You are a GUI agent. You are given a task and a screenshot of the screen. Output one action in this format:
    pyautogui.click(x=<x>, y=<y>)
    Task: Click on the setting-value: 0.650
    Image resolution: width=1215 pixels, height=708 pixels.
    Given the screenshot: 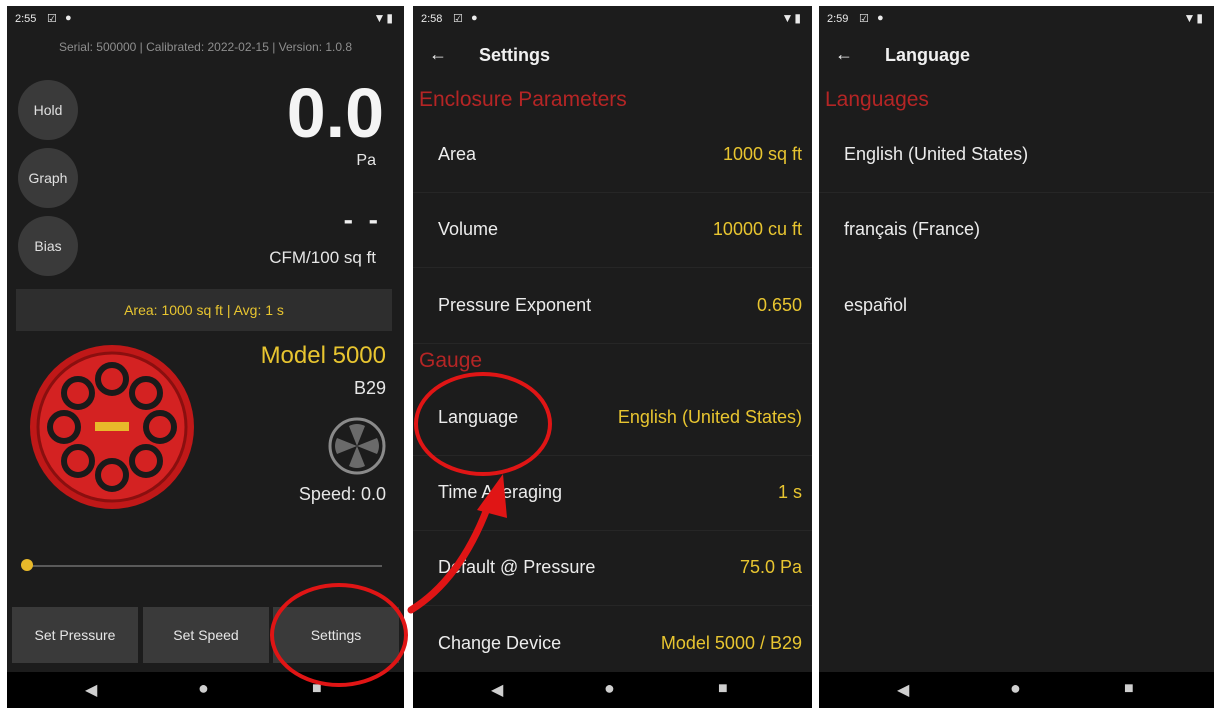 What is the action you would take?
    pyautogui.click(x=779, y=305)
    